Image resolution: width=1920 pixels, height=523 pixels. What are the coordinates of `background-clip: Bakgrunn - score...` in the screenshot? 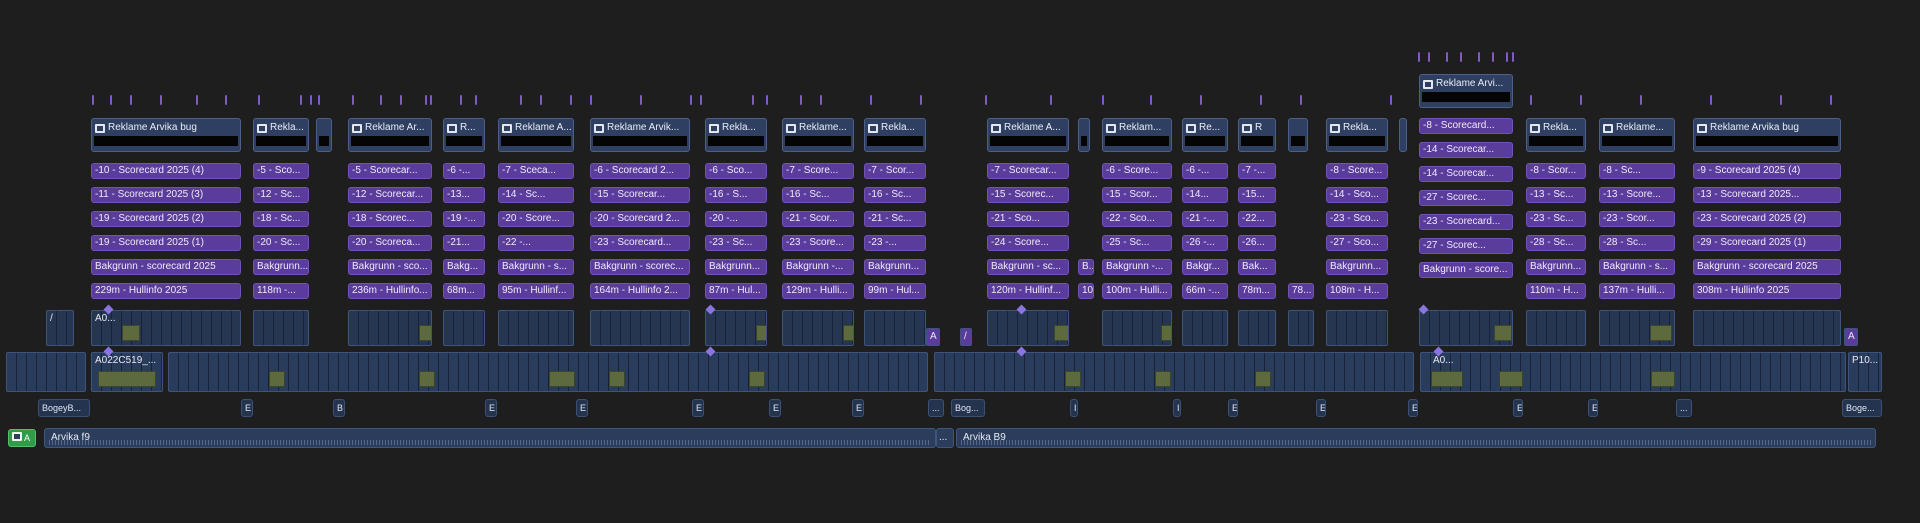 It's located at (1466, 270).